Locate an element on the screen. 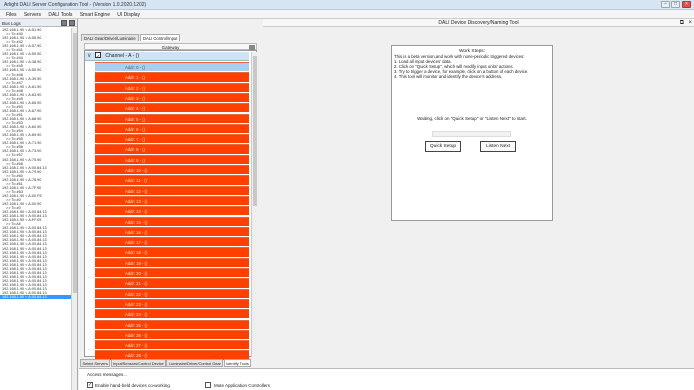  tab-input-sensors: Input/Sensors/Control Device is located at coordinates (138, 363).